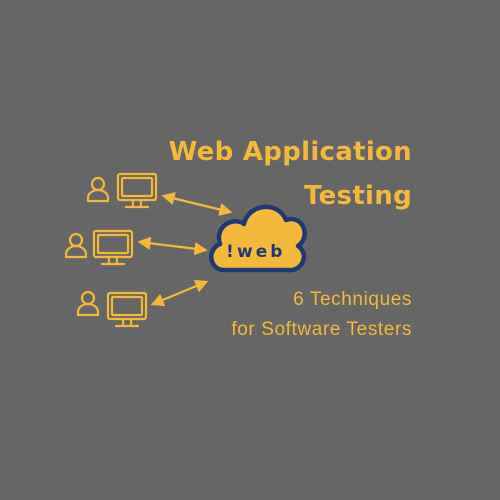 This screenshot has width=500, height=500. I want to click on subtitle-line-2: for Software Testers, so click(321, 329).